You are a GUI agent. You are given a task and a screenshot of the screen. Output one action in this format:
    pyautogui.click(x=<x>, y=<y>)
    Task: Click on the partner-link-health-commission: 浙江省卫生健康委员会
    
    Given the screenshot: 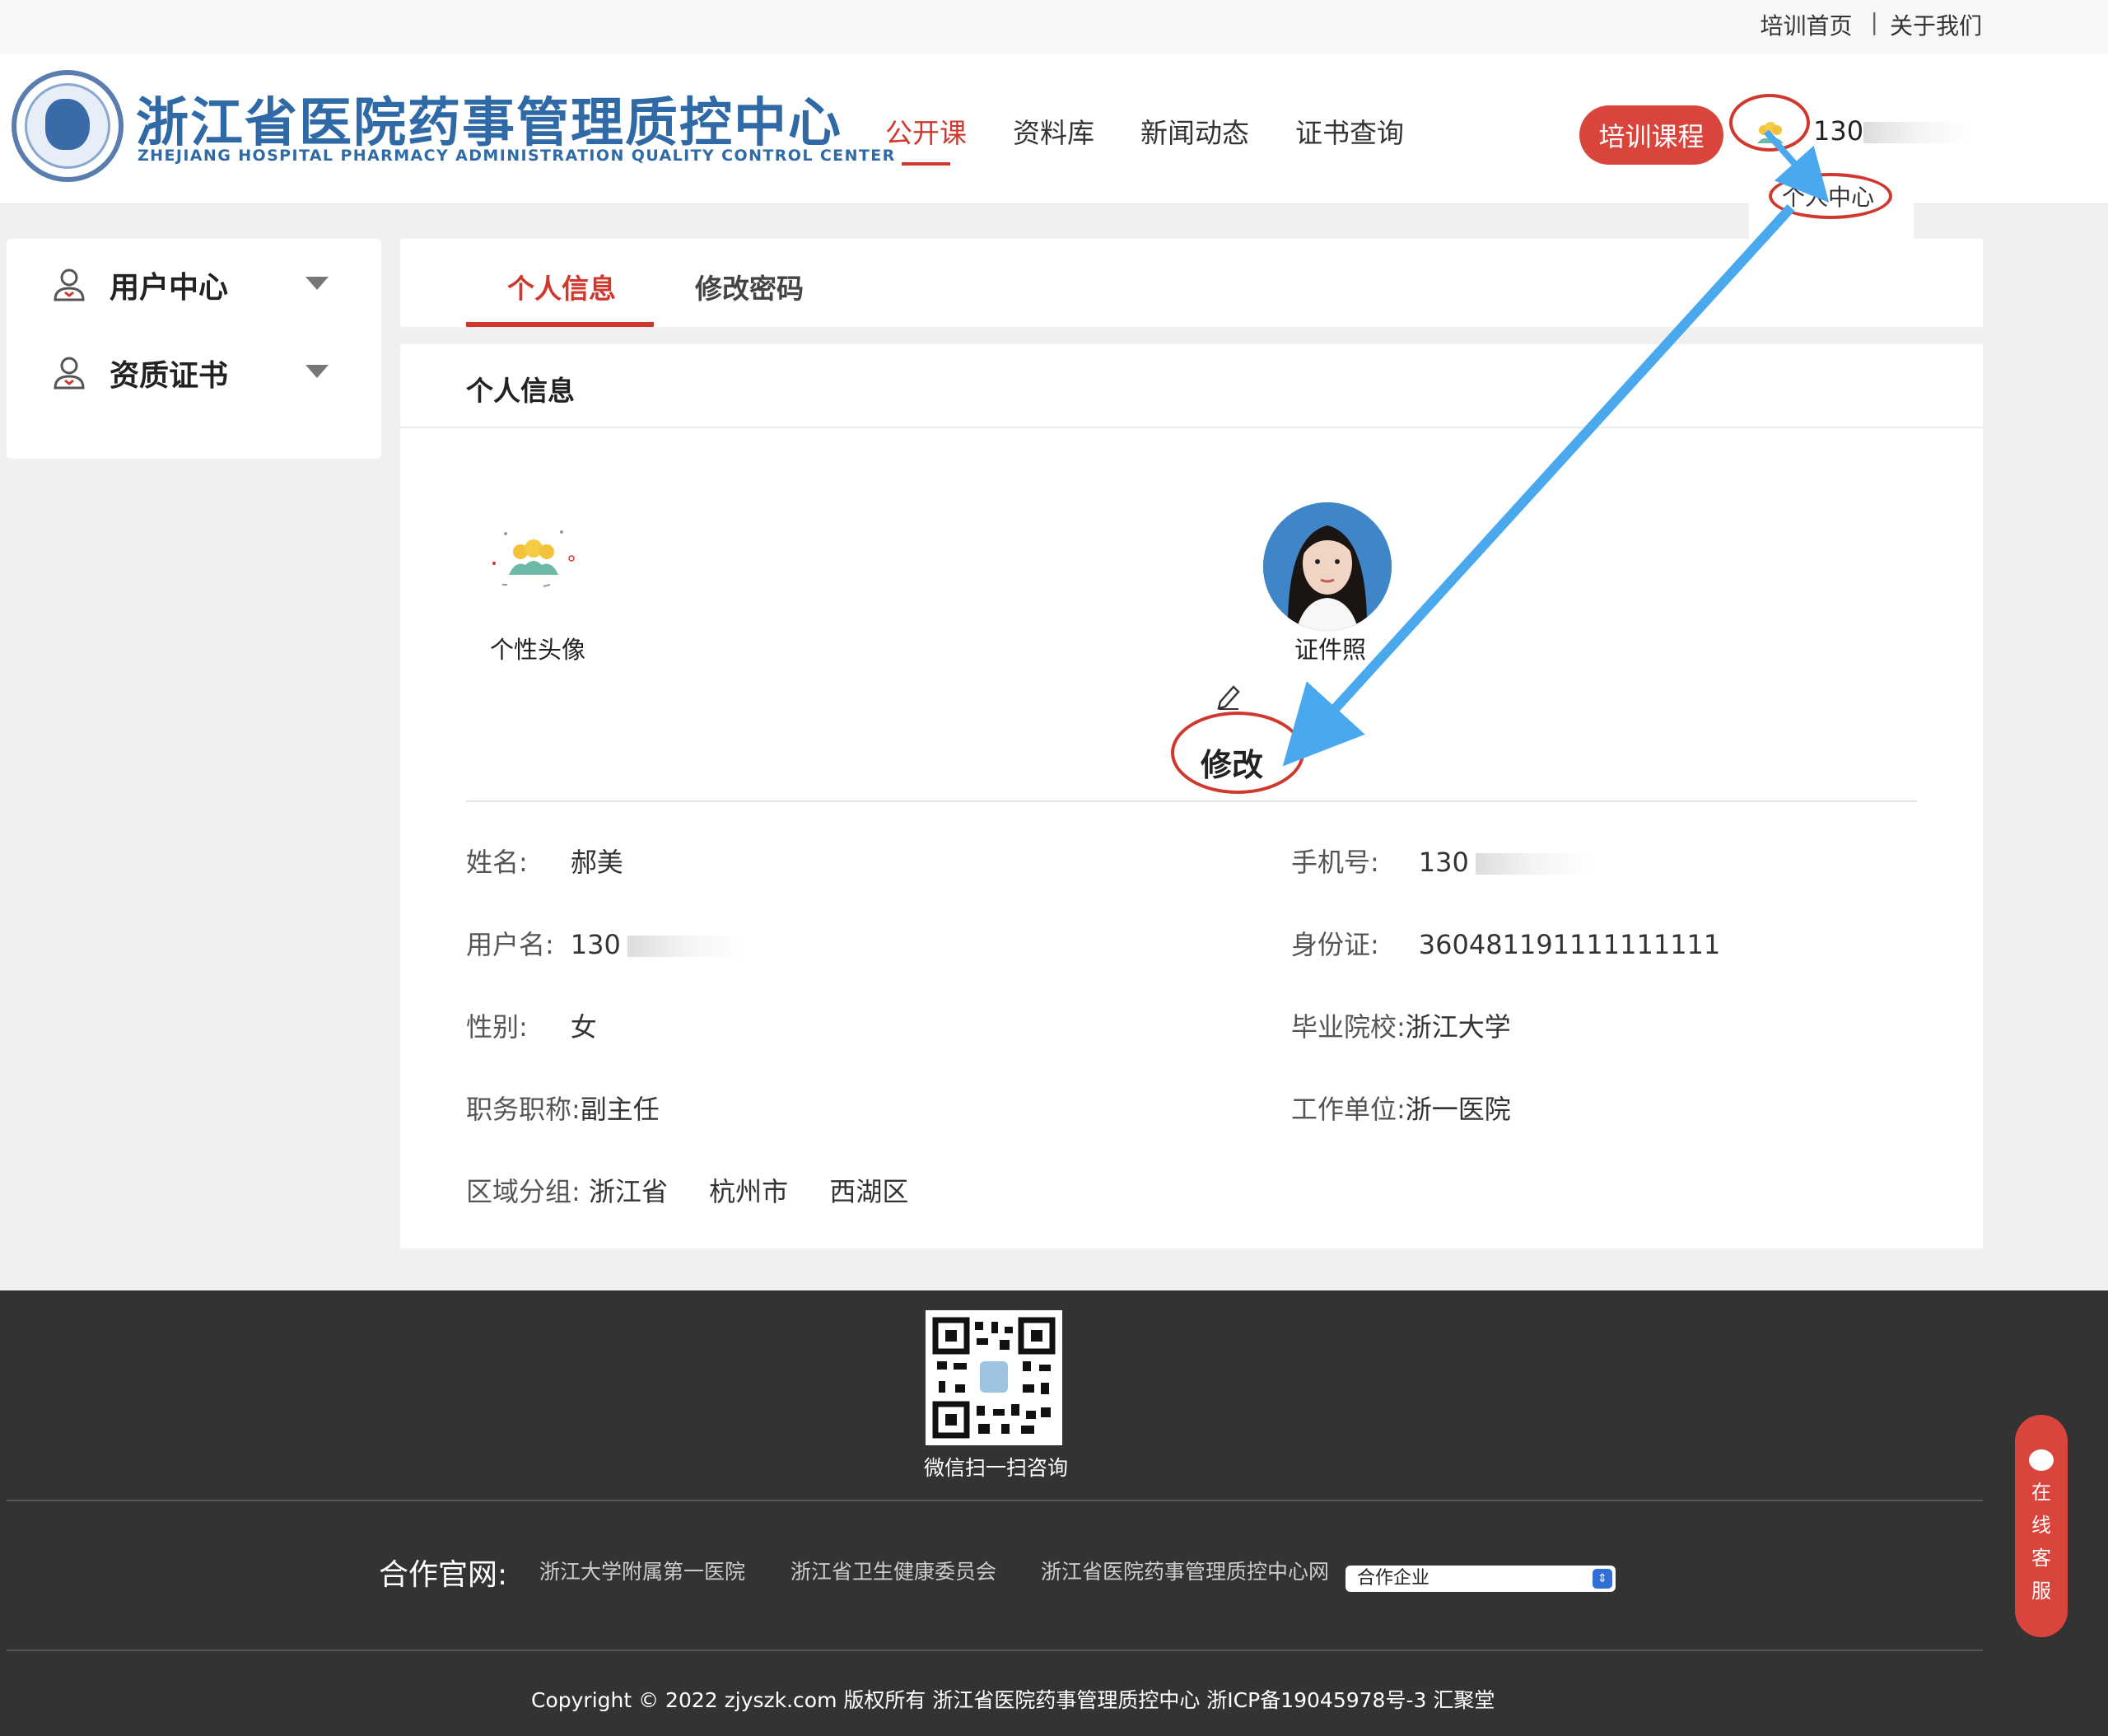 What is the action you would take?
    pyautogui.click(x=893, y=1570)
    